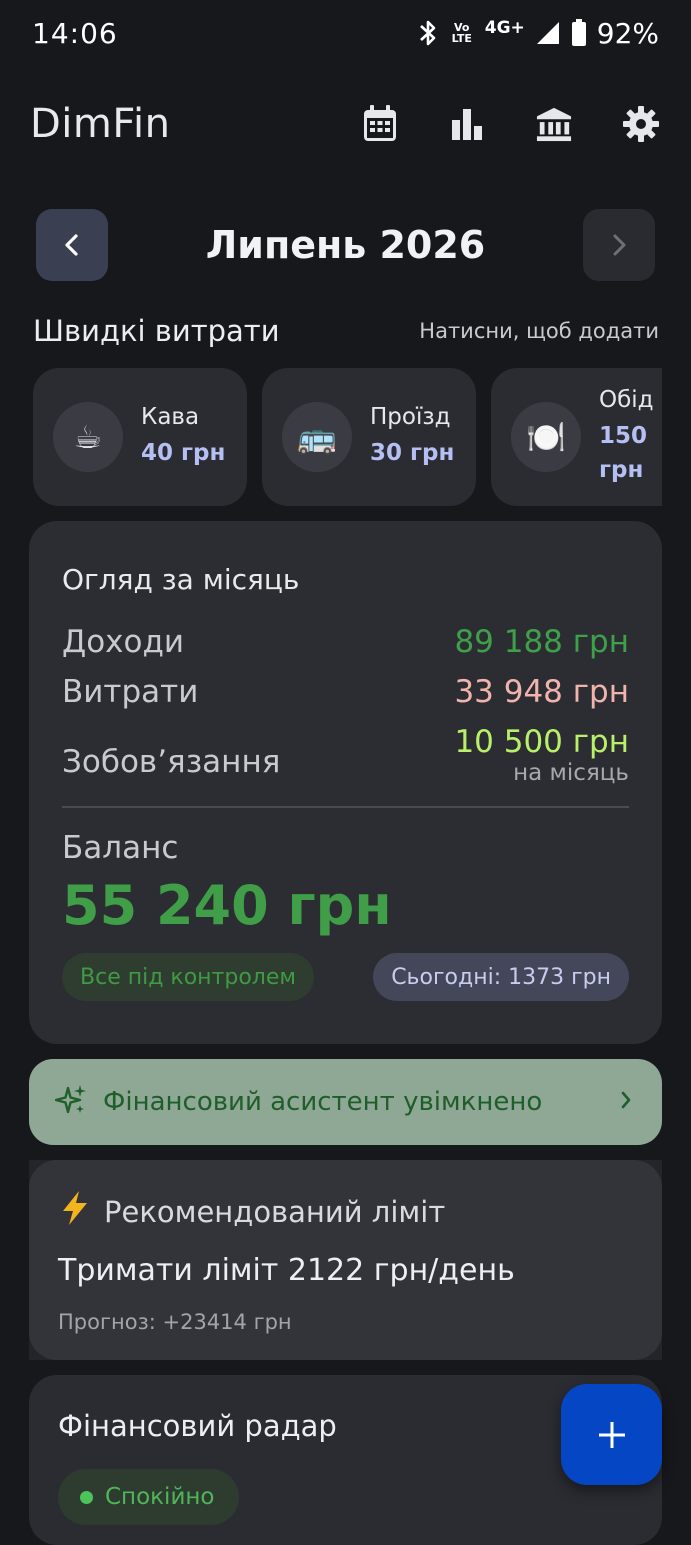 This screenshot has width=691, height=1545. Describe the element at coordinates (504, 28) in the screenshot. I see `network-type: 4G+` at that location.